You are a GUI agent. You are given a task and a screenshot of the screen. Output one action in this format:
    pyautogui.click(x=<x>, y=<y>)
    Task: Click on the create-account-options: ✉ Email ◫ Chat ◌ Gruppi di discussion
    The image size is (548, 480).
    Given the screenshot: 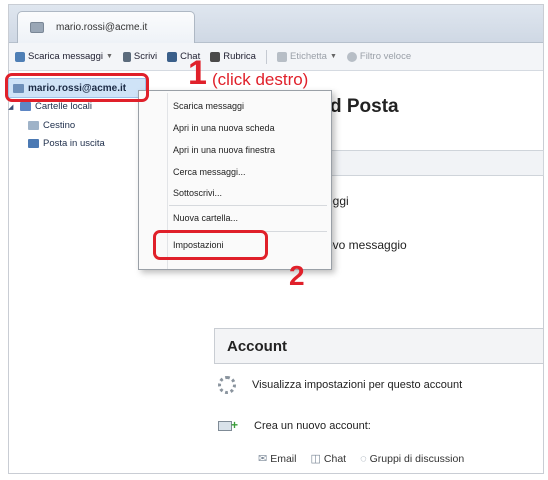 What is the action you would take?
    pyautogui.click(x=361, y=459)
    